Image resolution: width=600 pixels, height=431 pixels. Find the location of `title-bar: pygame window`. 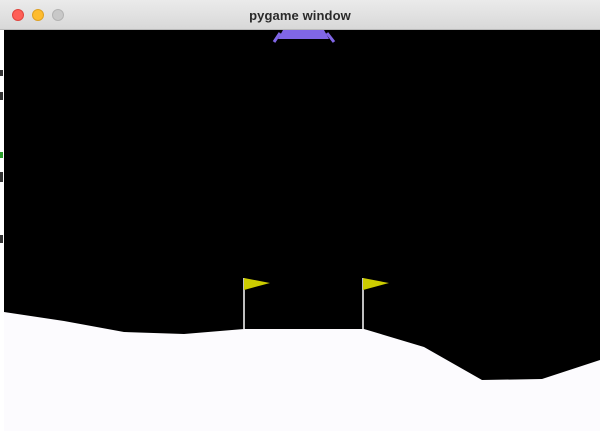

title-bar: pygame window is located at coordinates (300, 15).